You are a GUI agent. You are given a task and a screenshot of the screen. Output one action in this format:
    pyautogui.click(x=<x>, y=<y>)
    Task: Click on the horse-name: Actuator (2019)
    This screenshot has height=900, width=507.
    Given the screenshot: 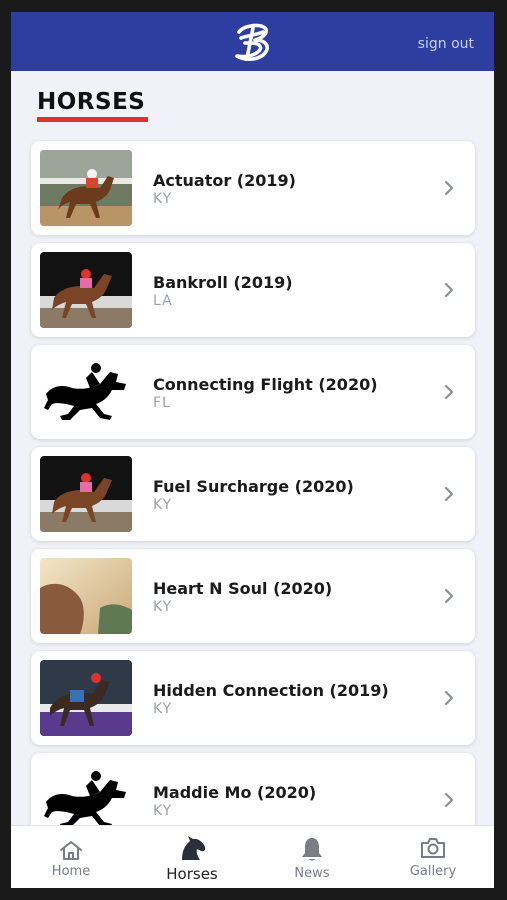 What is the action you would take?
    pyautogui.click(x=224, y=180)
    